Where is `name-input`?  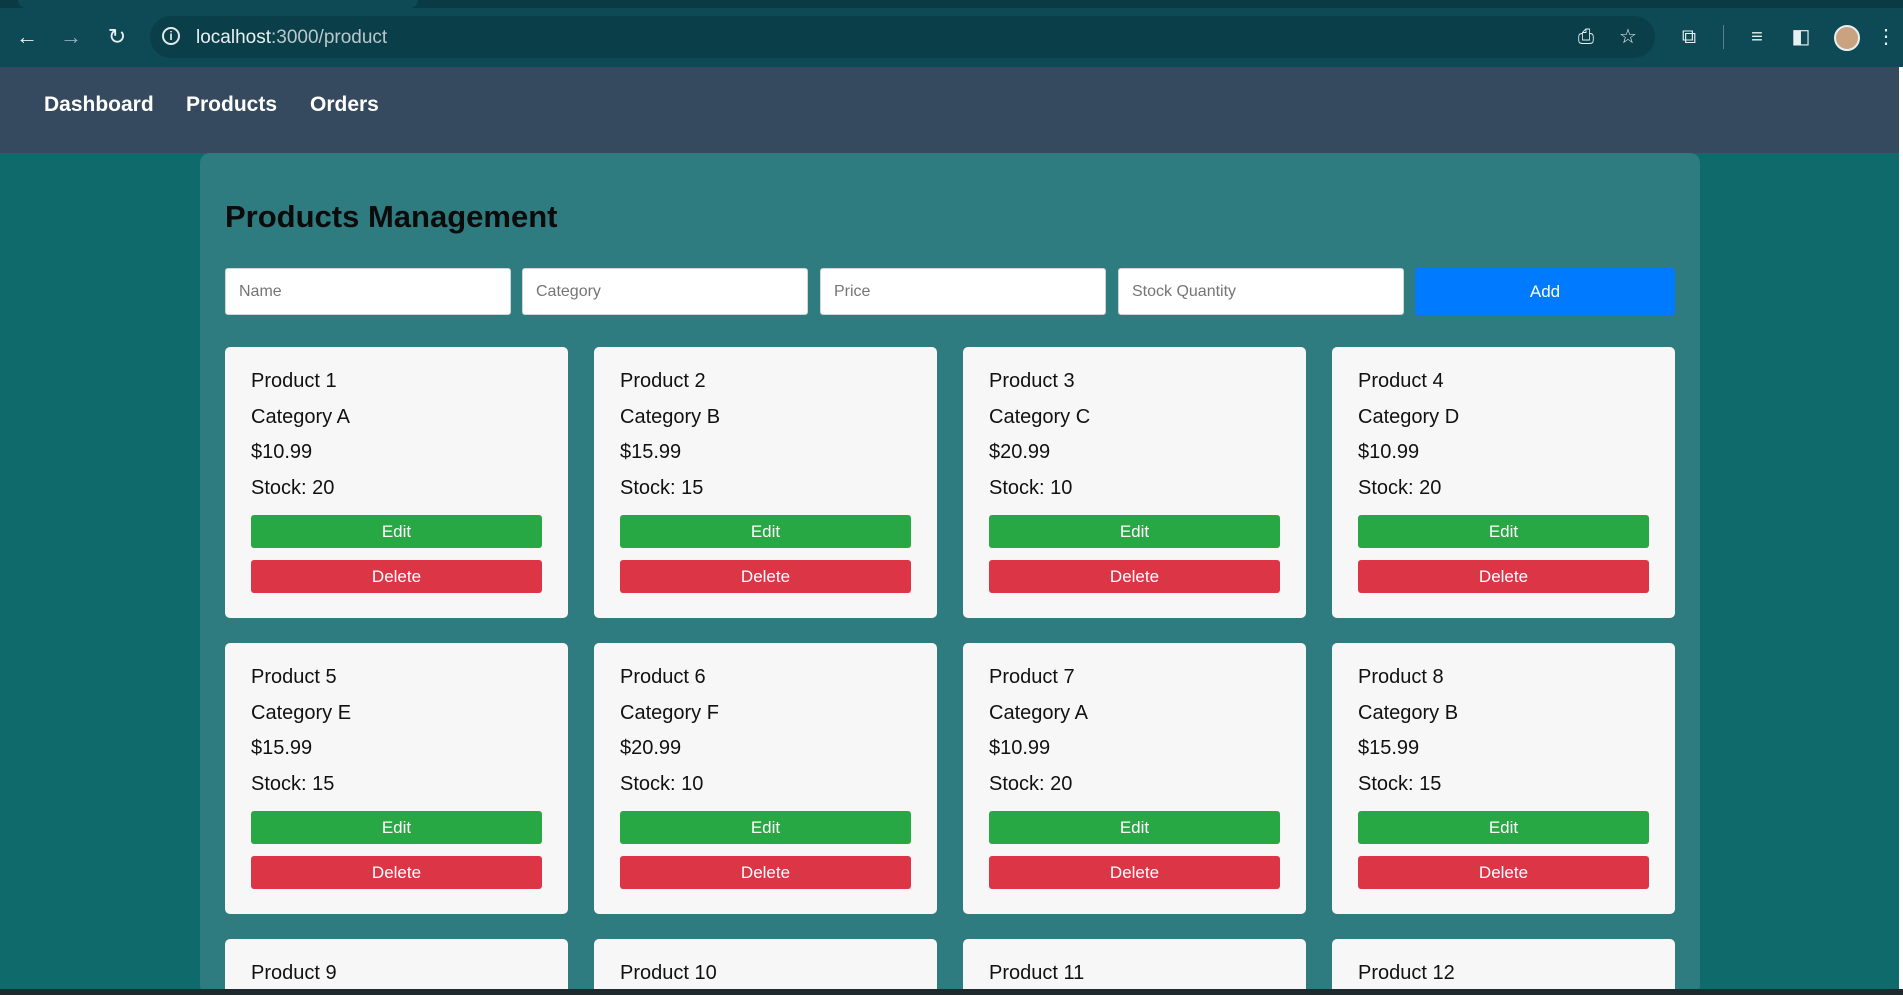
name-input is located at coordinates (368, 291).